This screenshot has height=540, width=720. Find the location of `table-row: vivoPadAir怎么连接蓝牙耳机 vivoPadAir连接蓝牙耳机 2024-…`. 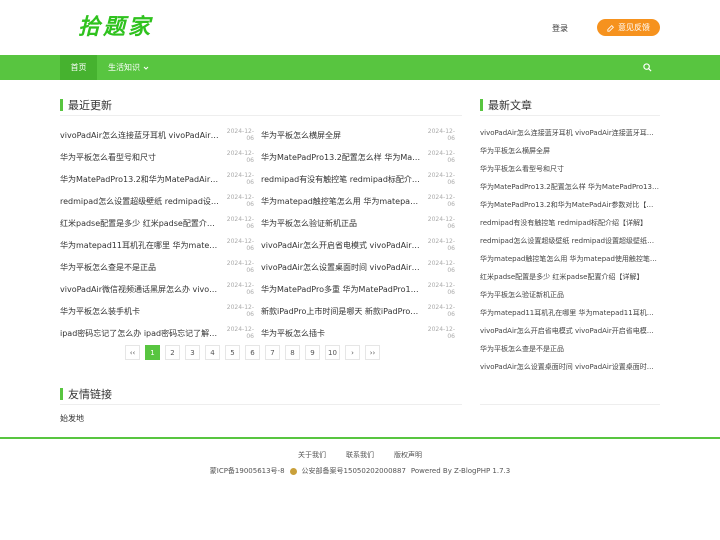

table-row: vivoPadAir怎么连接蓝牙耳机 vivoPadAir连接蓝牙耳机 2024-… is located at coordinates (261, 135).